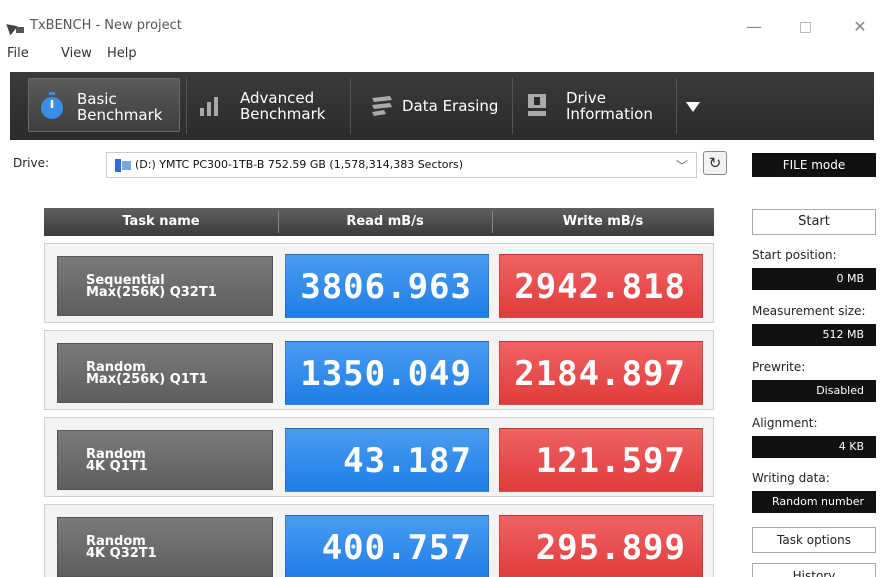  Describe the element at coordinates (809, 311) in the screenshot. I see `measurement-size-label: Measurement size:` at that location.